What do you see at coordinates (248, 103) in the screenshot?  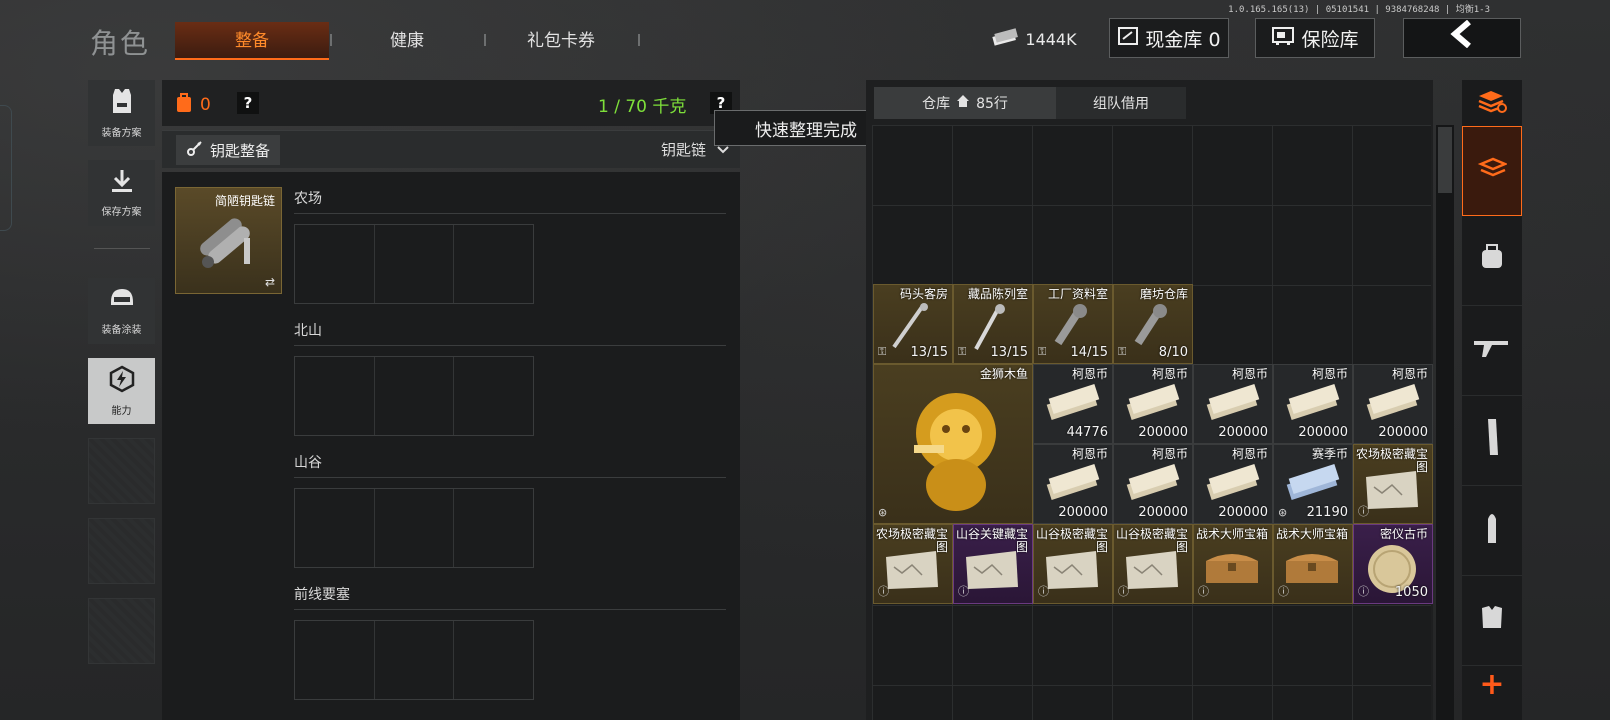 I see `help-icon: ?` at bounding box center [248, 103].